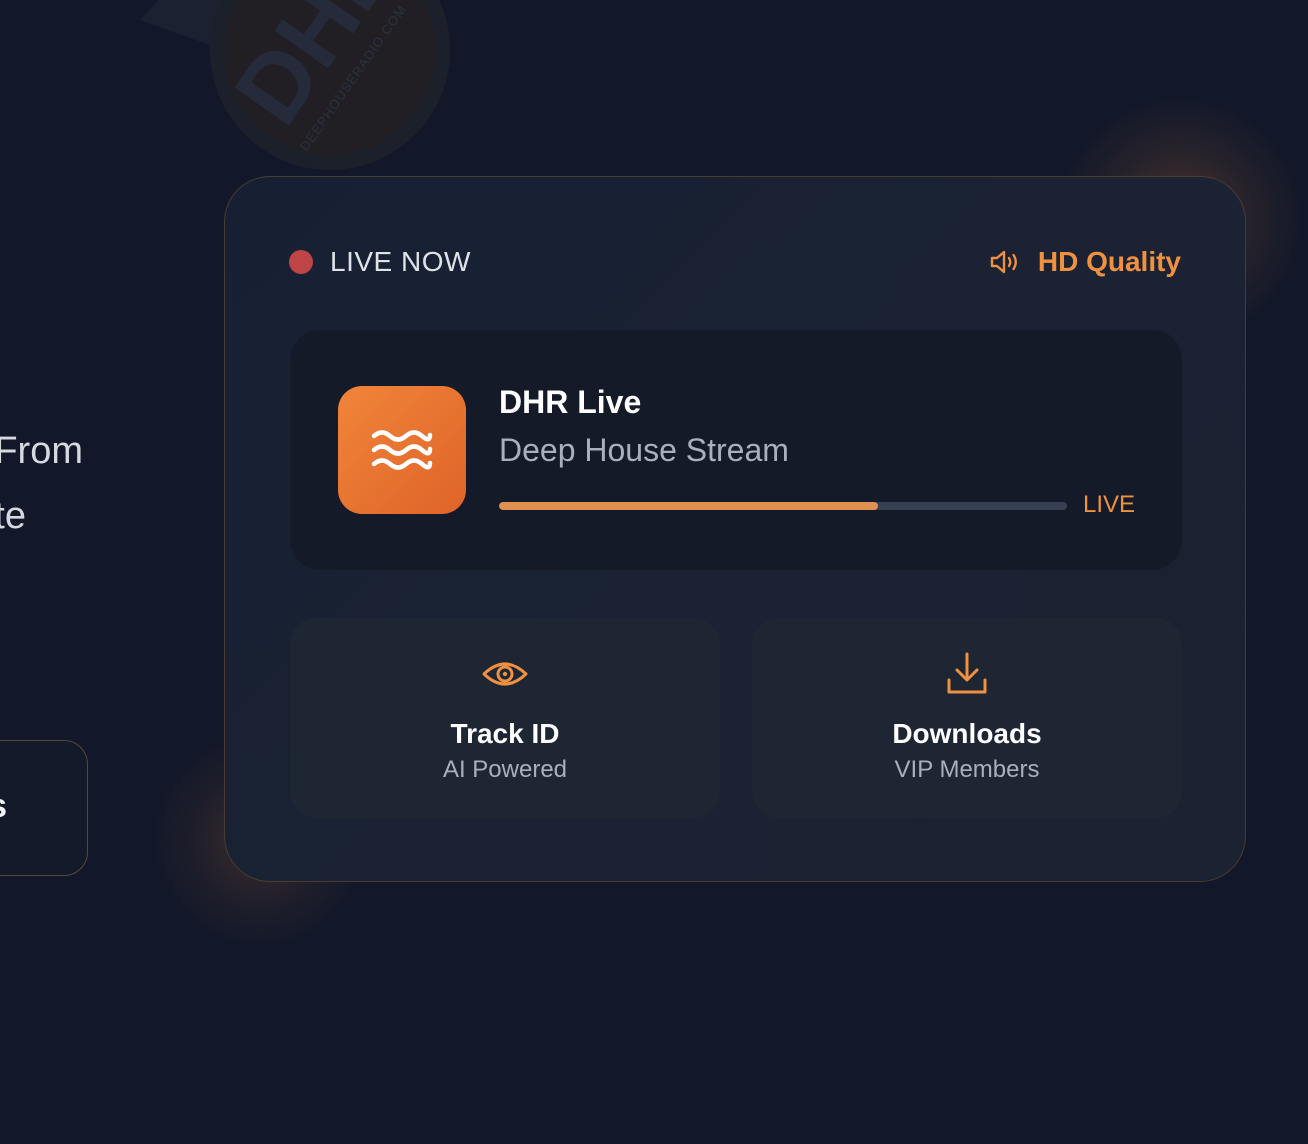  Describe the element at coordinates (400, 261) in the screenshot. I see `live-now-label: LIVE NOW` at that location.